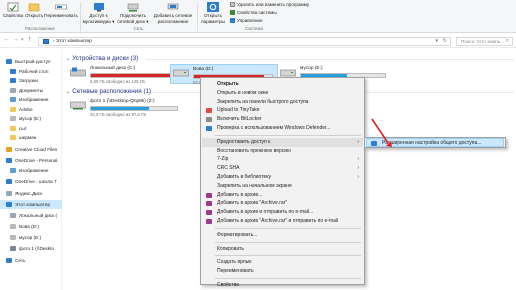  What do you see at coordinates (484, 41) in the screenshot?
I see `search-input: Поиск: Этот компь... ⌕` at bounding box center [484, 41].